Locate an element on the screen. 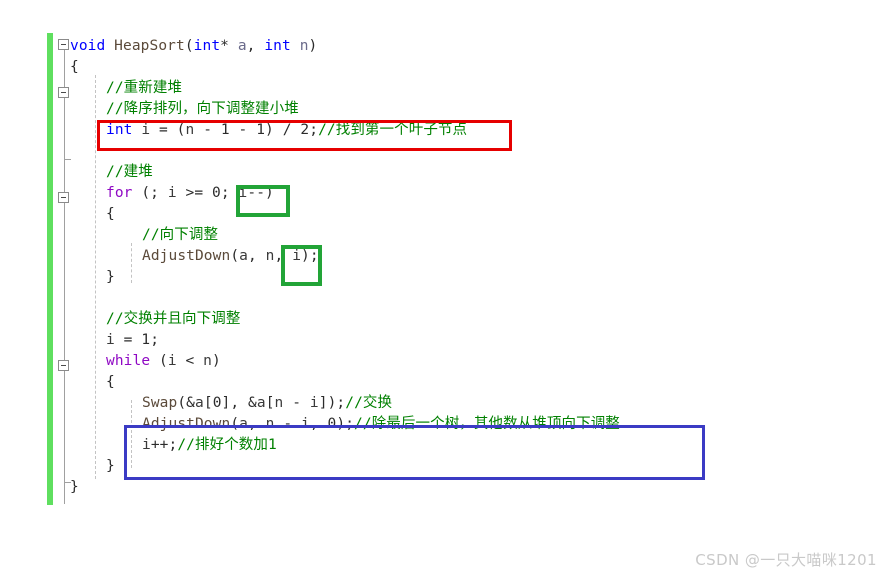 Image resolution: width=895 pixels, height=584 pixels. code-token: //交换 is located at coordinates (369, 403).